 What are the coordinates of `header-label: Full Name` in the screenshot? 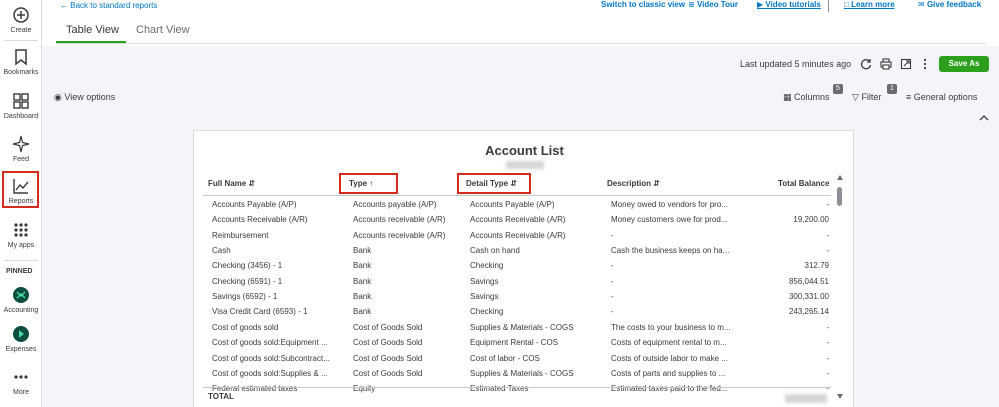 It's located at (227, 183).